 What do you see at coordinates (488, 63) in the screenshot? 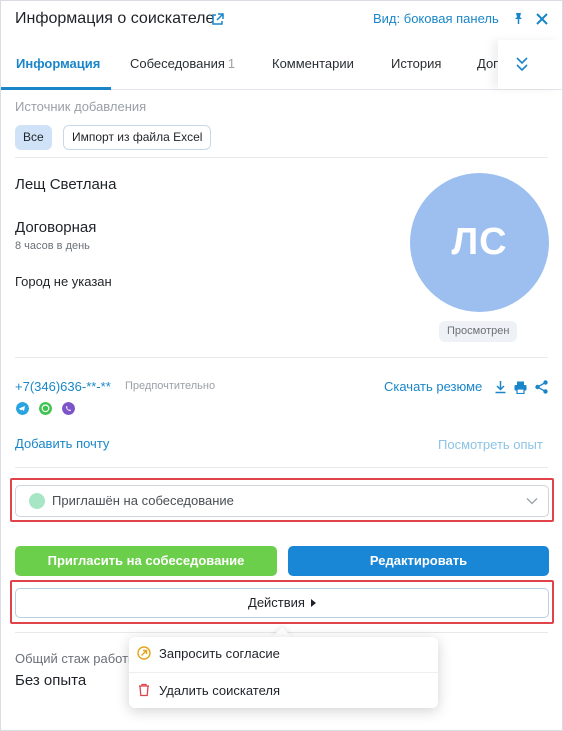
I see `tab-additional: Доп` at bounding box center [488, 63].